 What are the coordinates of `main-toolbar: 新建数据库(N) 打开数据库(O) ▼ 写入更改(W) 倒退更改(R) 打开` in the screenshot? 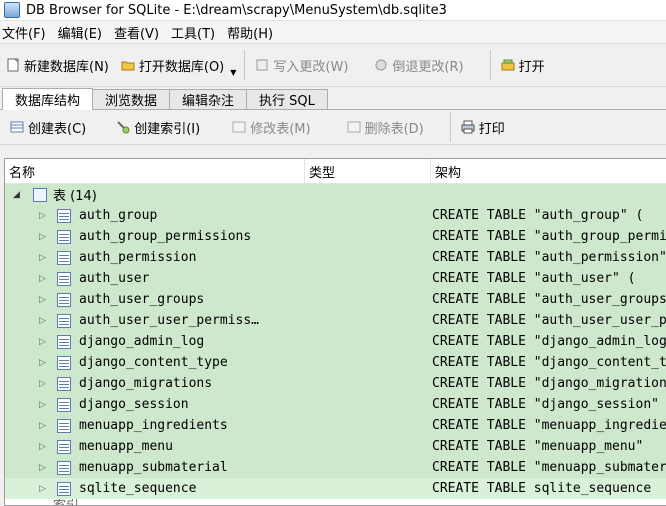 It's located at (333, 65).